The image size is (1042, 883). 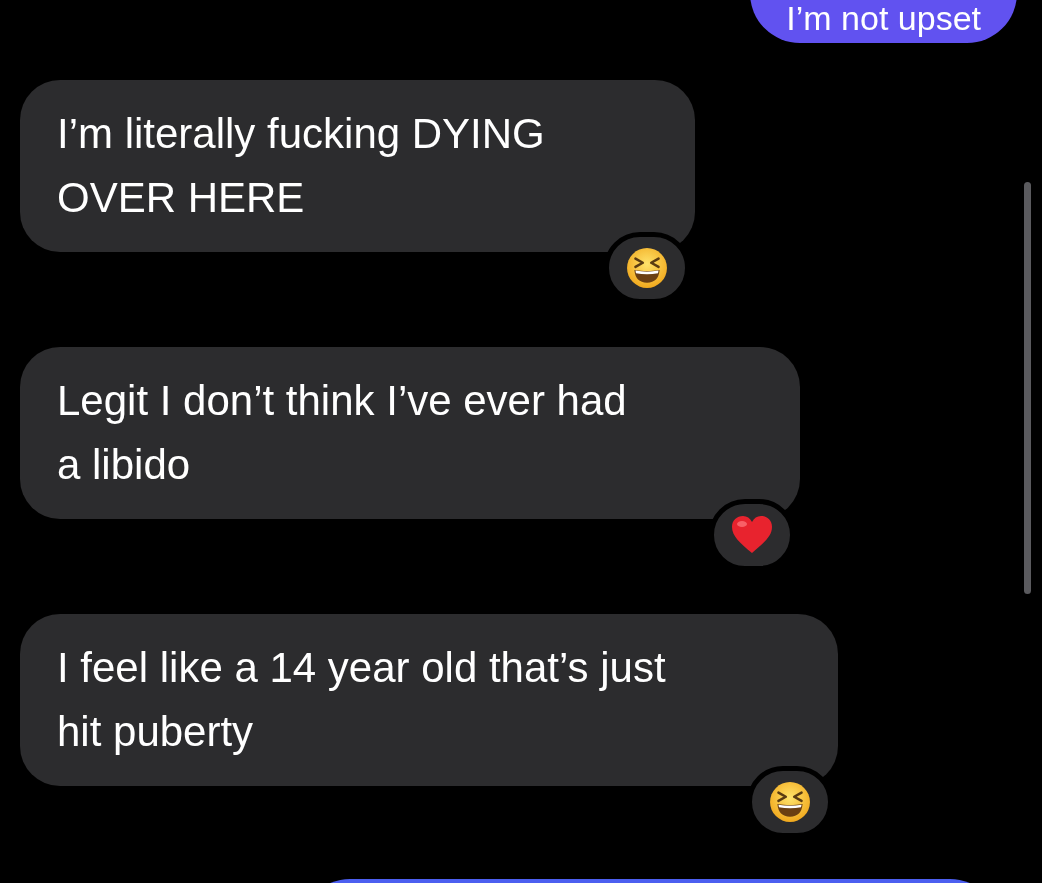 What do you see at coordinates (752, 535) in the screenshot?
I see `heart-icon` at bounding box center [752, 535].